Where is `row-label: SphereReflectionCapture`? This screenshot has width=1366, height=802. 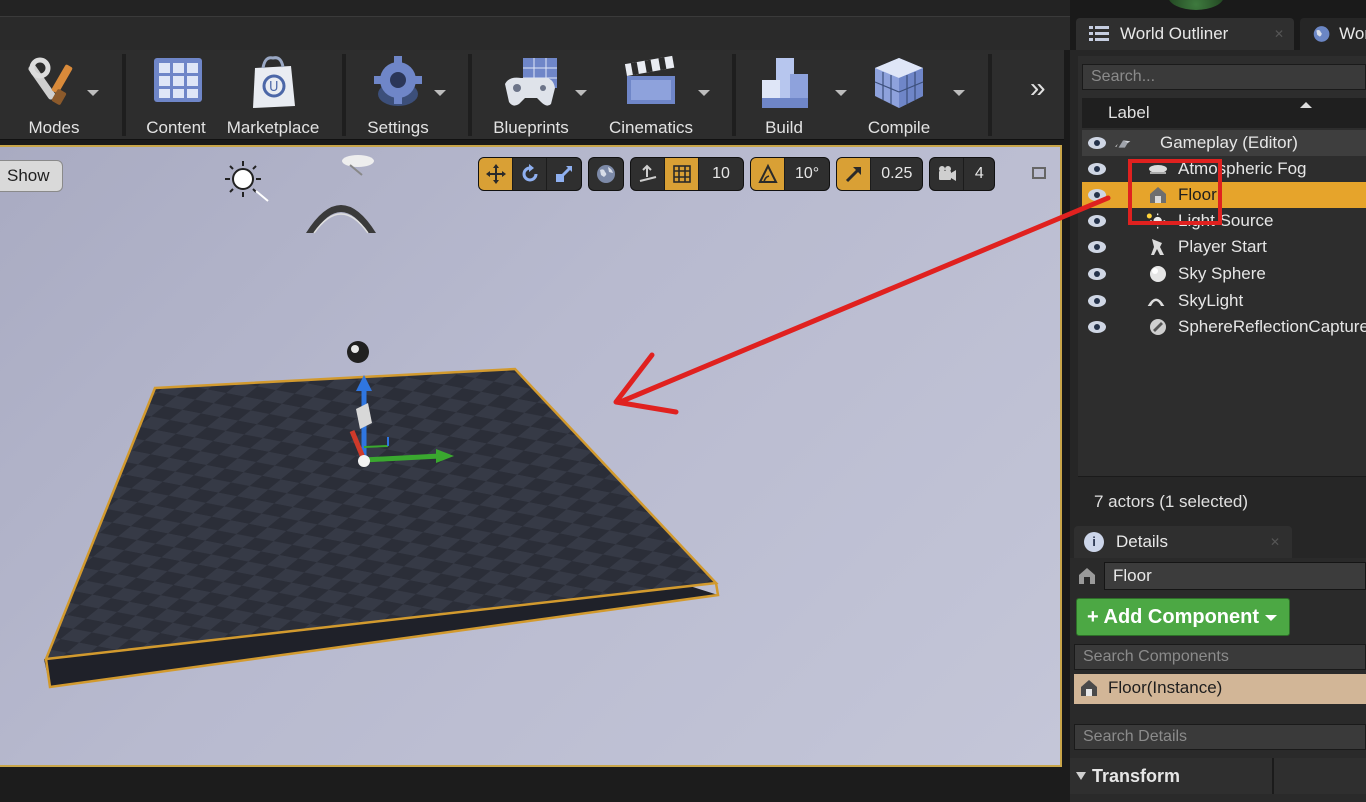 row-label: SphereReflectionCapture is located at coordinates (1272, 326).